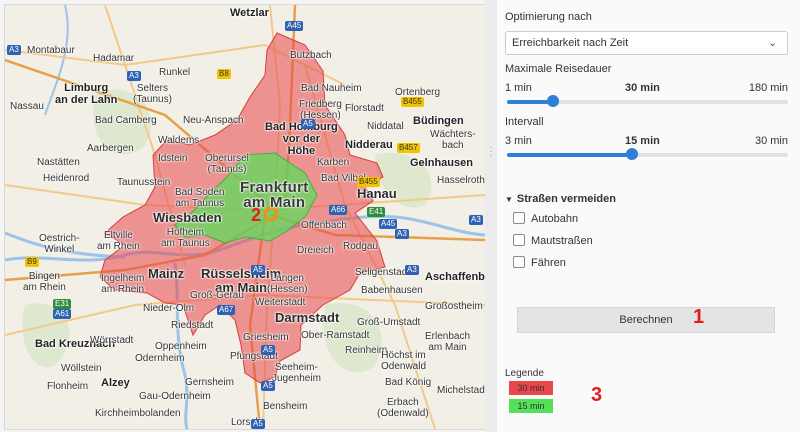 The width and height of the screenshot is (800, 432). Describe the element at coordinates (647, 154) in the screenshot. I see `interval-slider` at that location.